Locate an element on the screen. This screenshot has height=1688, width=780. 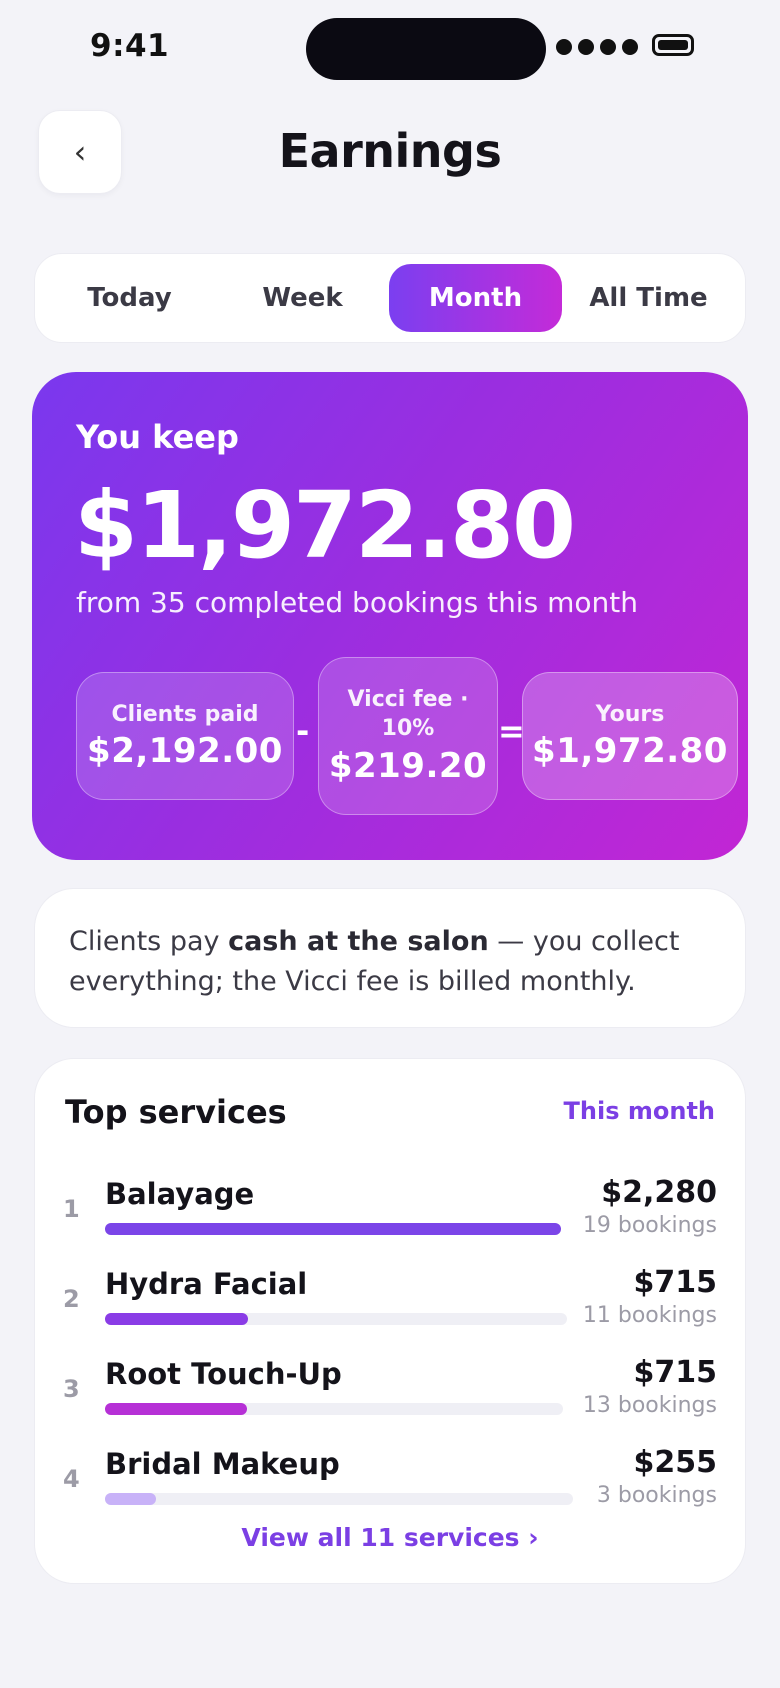
vicci-fee-value: $219.20 is located at coordinates (408, 765).